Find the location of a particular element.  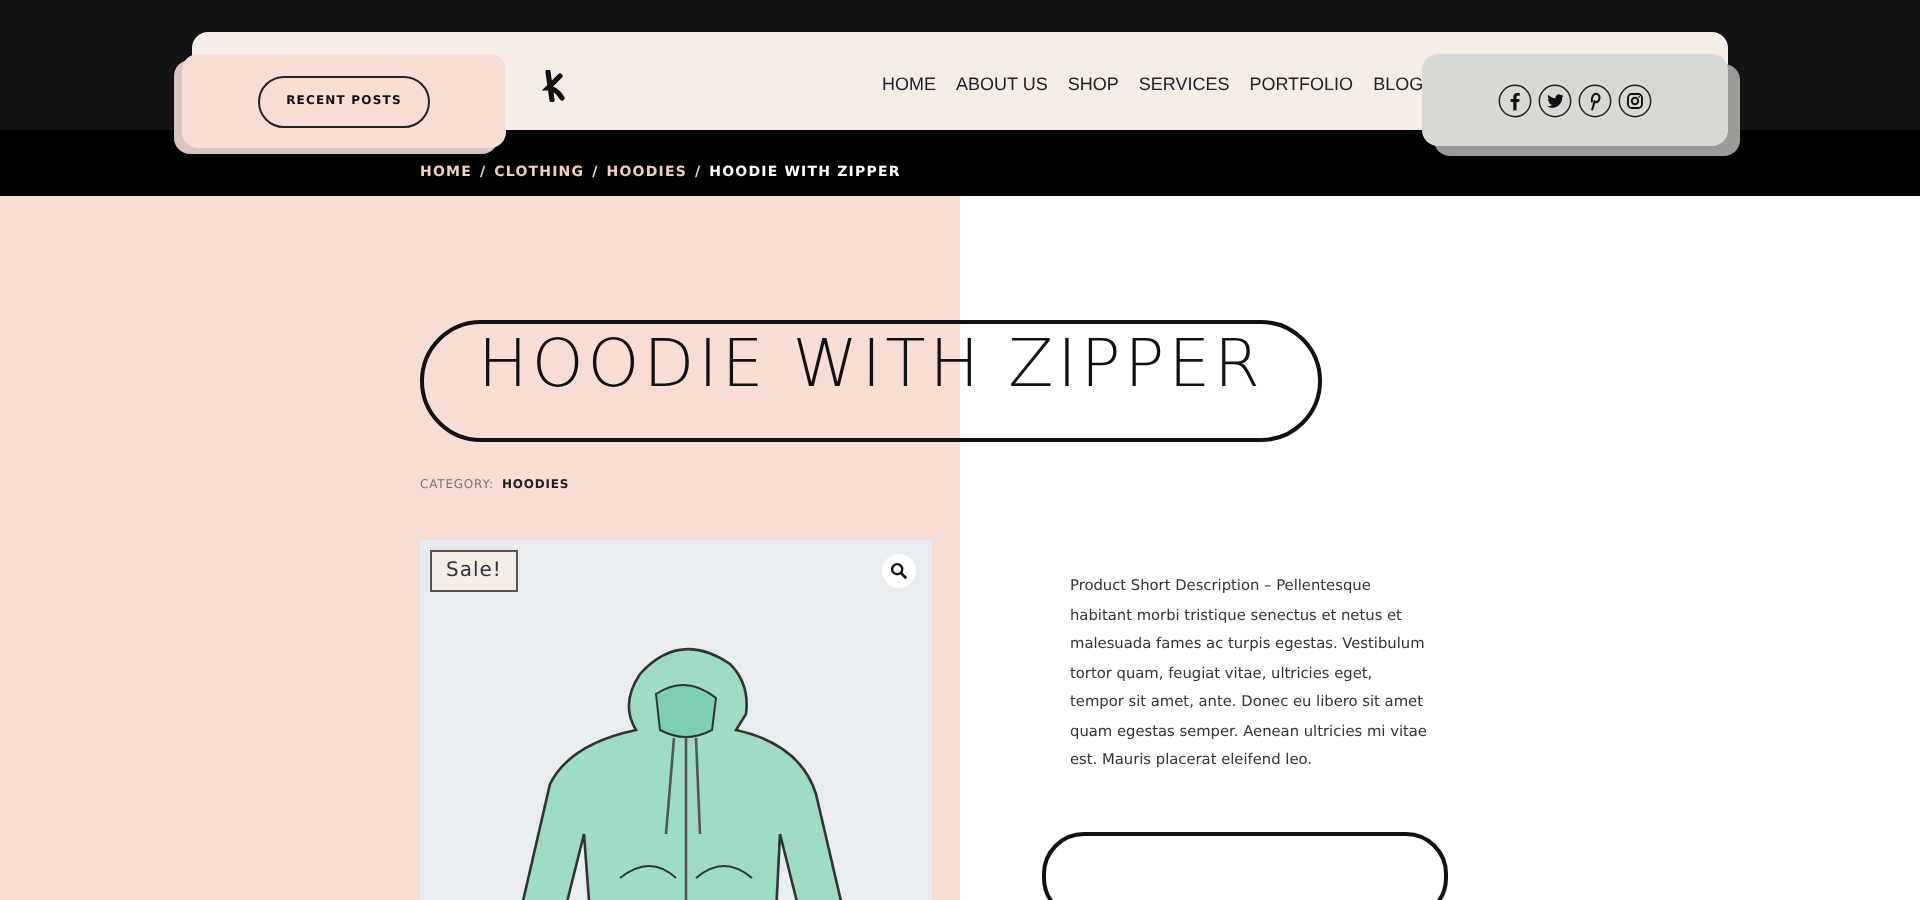

nav-link: BLOG is located at coordinates (1398, 84).